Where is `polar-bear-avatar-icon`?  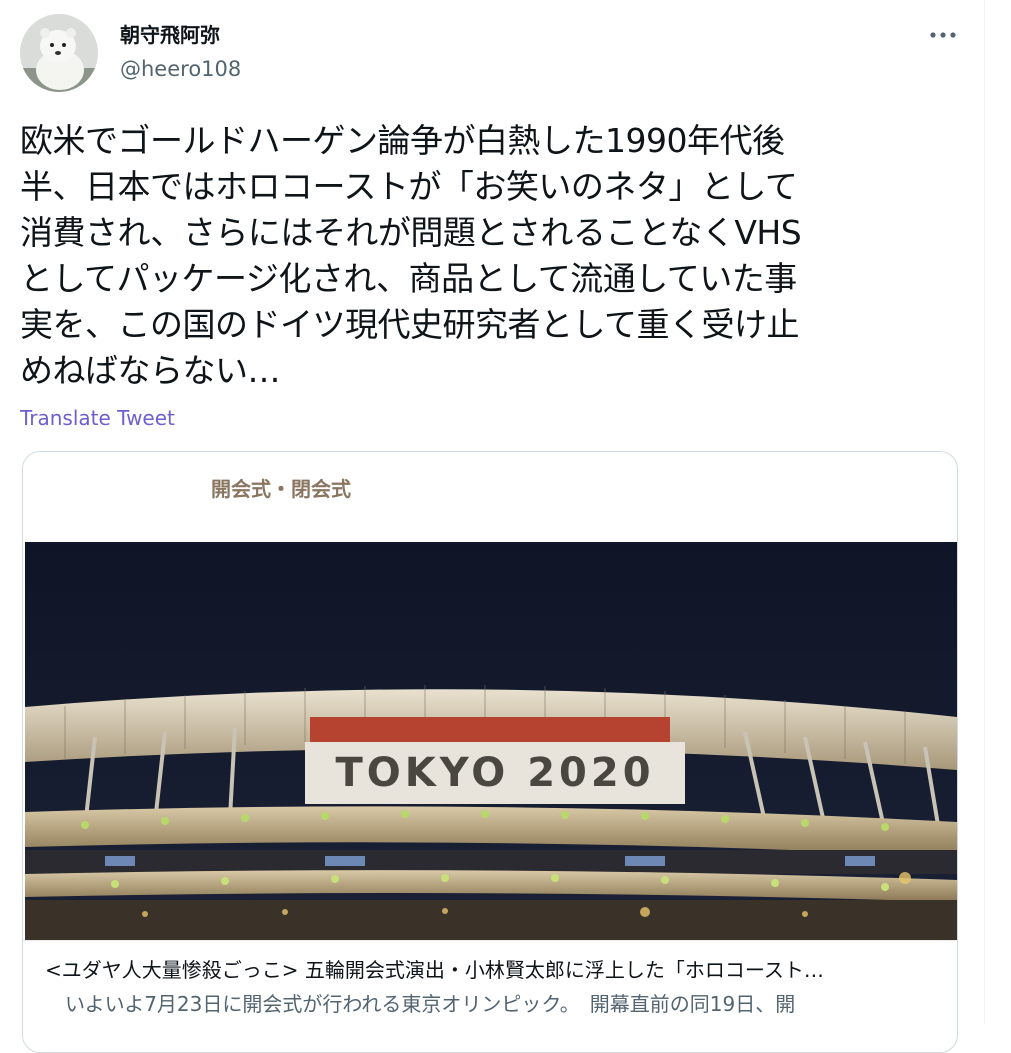 polar-bear-avatar-icon is located at coordinates (59, 53).